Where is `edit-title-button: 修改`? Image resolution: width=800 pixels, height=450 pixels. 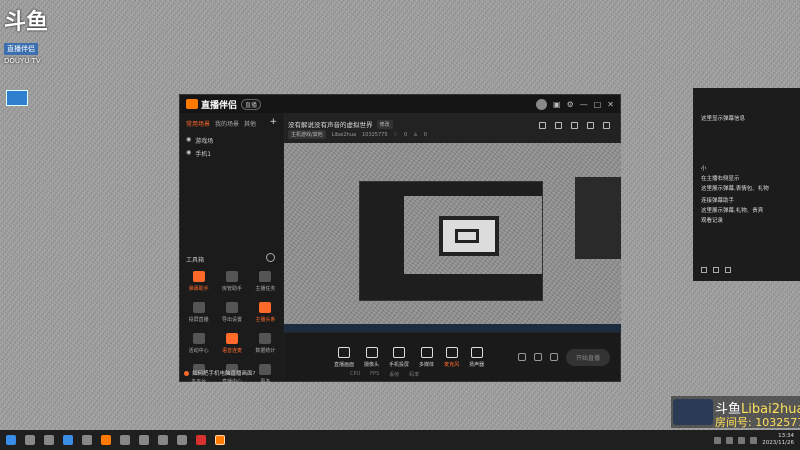
edit-title-button: 修改 is located at coordinates (384, 124).